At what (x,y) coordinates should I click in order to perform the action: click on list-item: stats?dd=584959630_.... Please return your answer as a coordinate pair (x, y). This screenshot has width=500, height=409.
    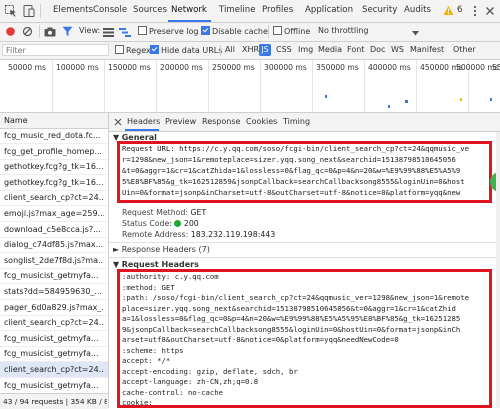
    Looking at the image, I should click on (54, 292).